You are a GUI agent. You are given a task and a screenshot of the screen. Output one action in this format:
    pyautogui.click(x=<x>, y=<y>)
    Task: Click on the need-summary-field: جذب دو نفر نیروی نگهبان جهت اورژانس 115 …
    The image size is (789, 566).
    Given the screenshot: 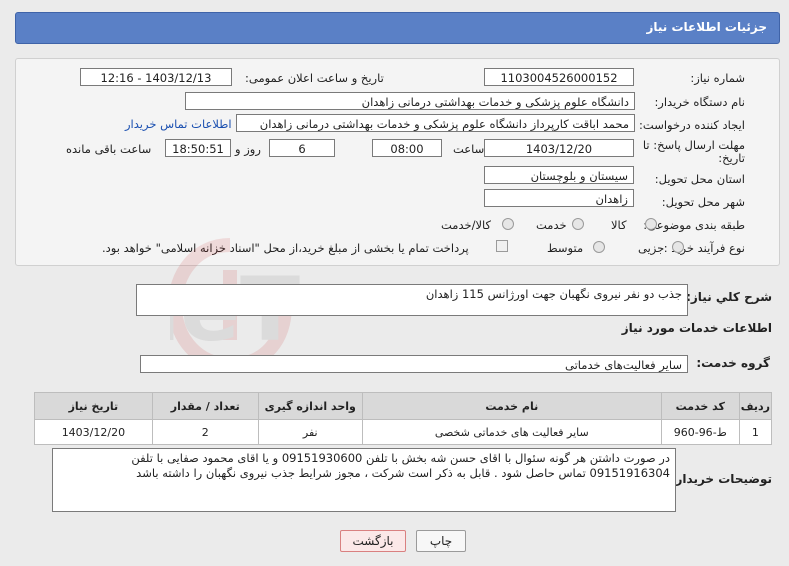 What is the action you would take?
    pyautogui.click(x=412, y=300)
    